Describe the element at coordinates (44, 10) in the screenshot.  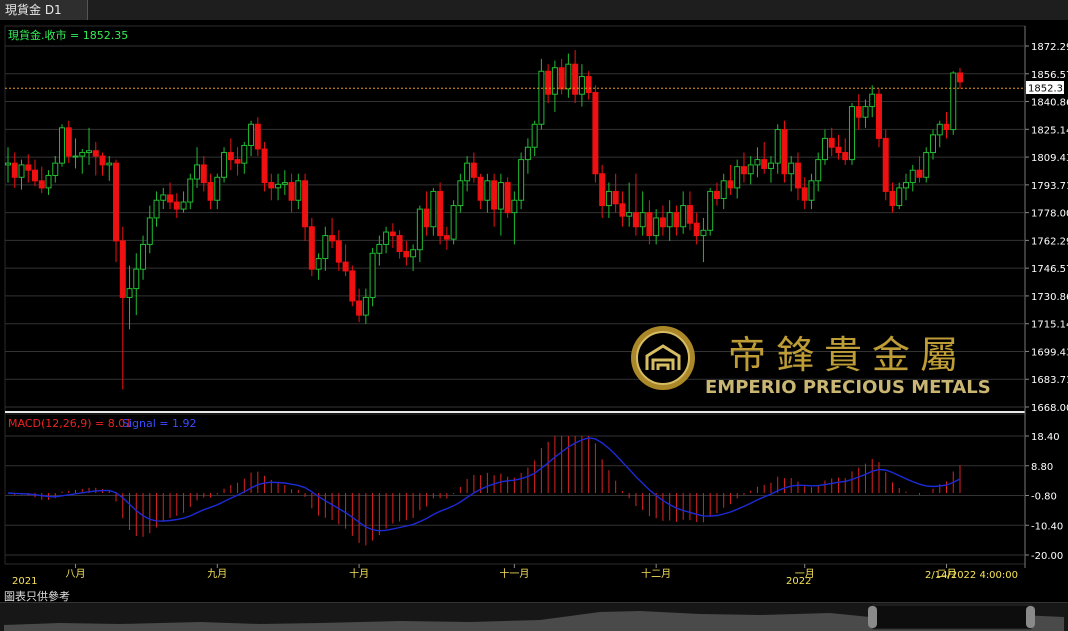
I see `tab-gold-d1: 現貨金 D1` at that location.